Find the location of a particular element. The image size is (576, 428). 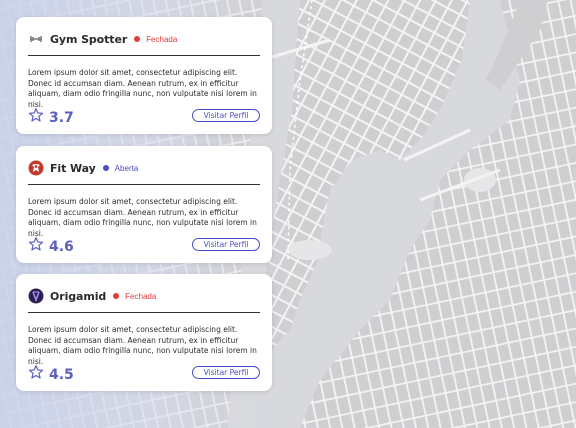

rating: 4.6 is located at coordinates (51, 246).